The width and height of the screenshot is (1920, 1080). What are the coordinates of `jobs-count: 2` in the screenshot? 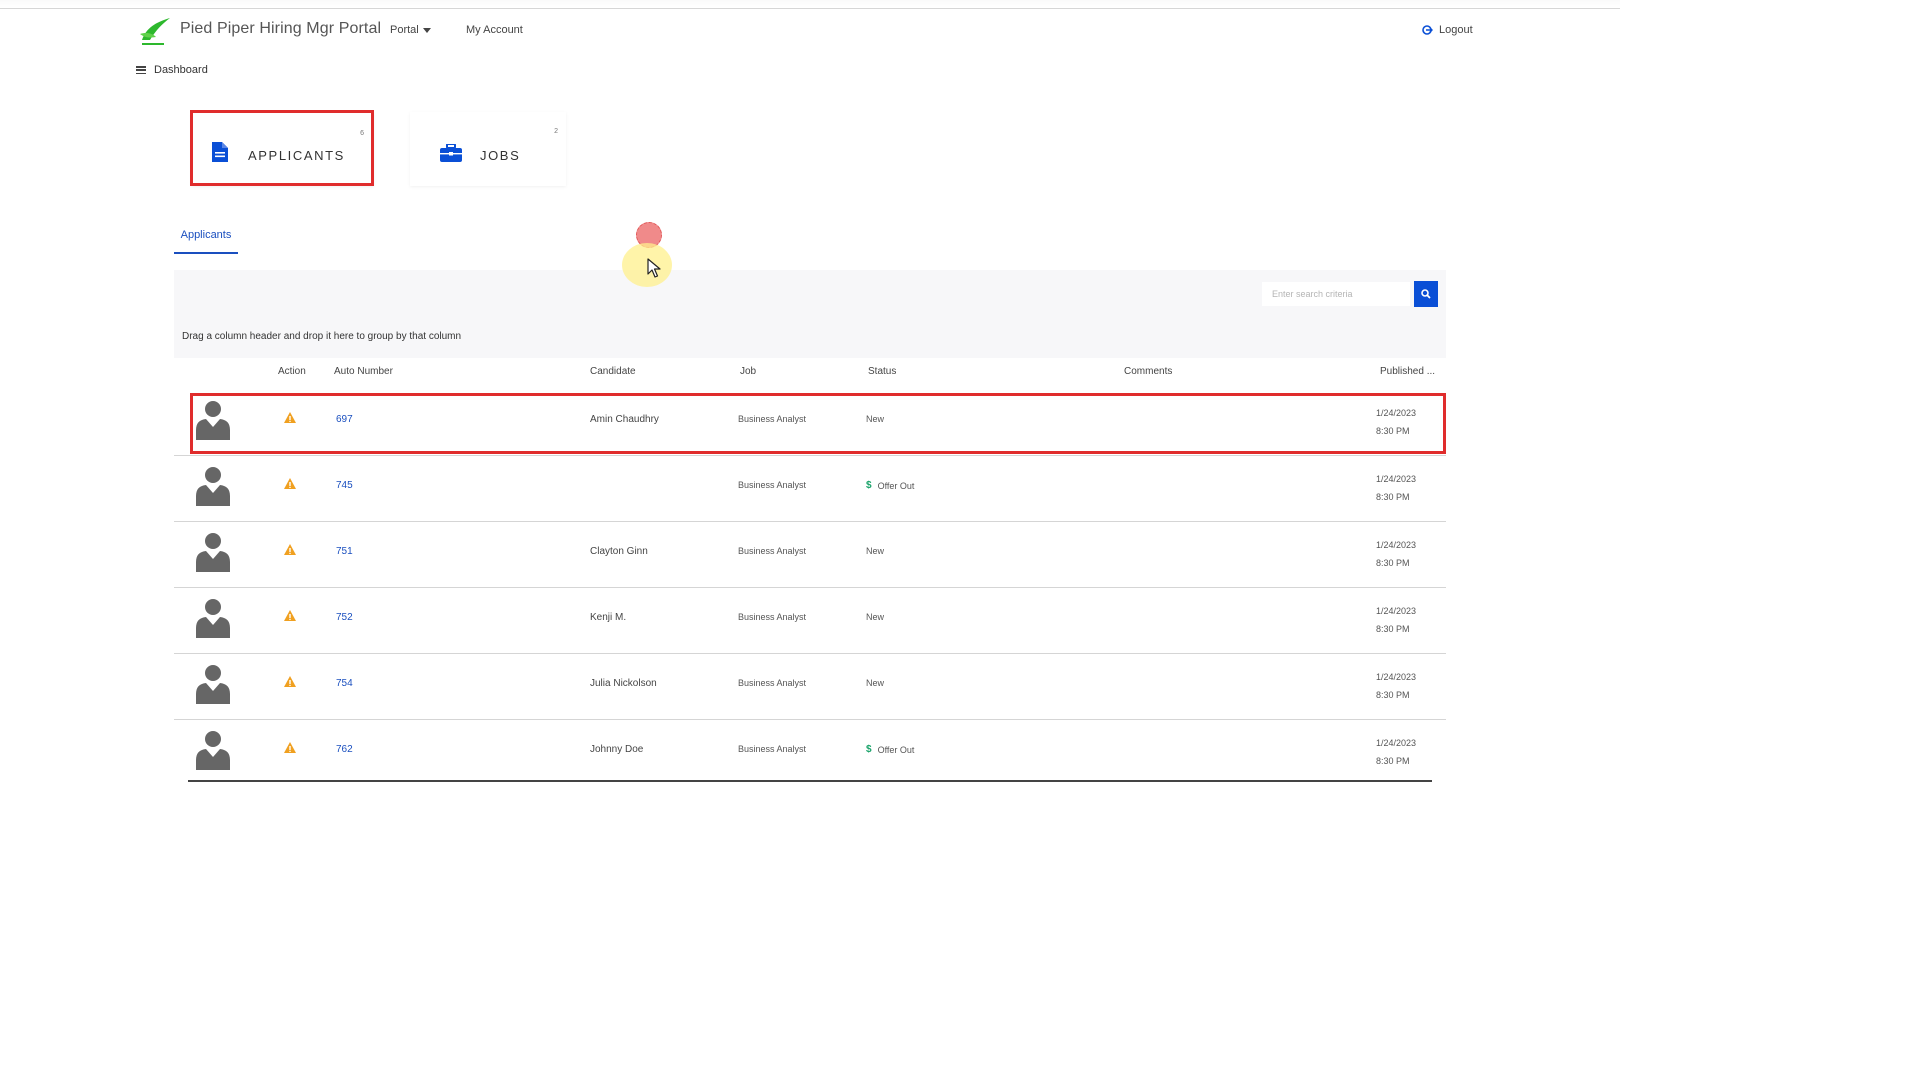 It's located at (556, 131).